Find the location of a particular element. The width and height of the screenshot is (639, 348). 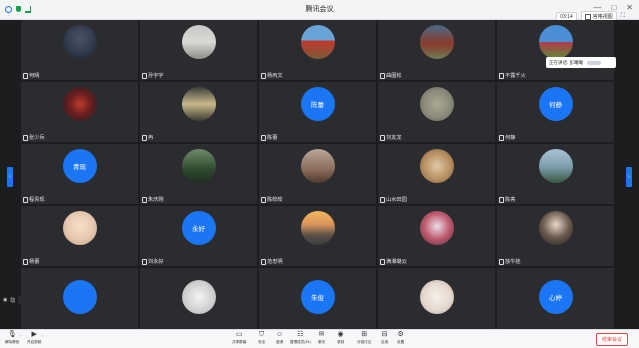

avatar: 心婷 is located at coordinates (555, 297).